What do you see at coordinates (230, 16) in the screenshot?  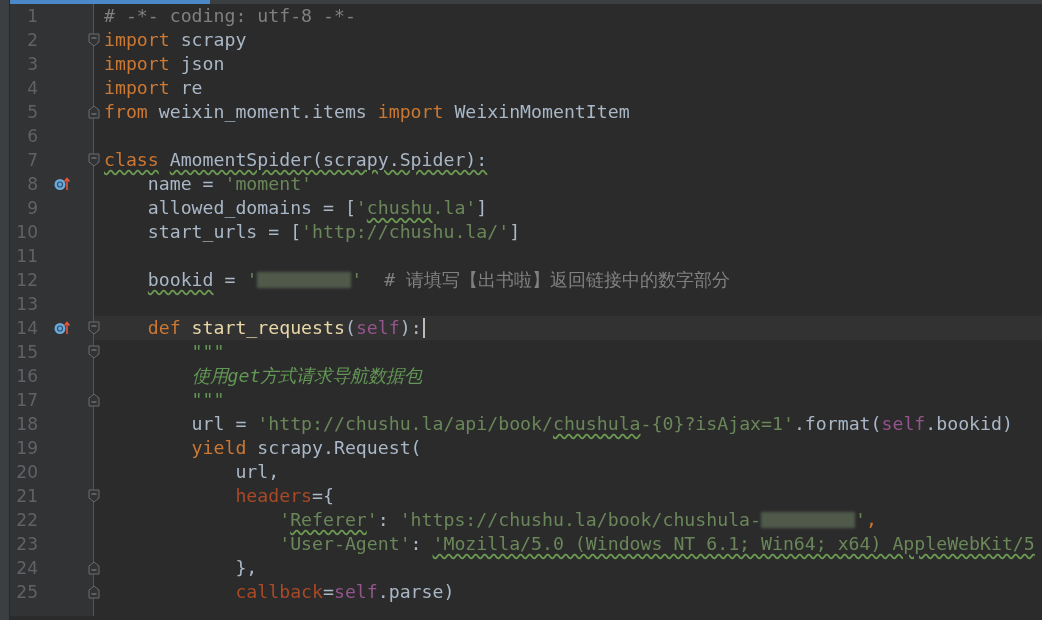 I see `code-line: # -*- coding: utf-8 -*-` at bounding box center [230, 16].